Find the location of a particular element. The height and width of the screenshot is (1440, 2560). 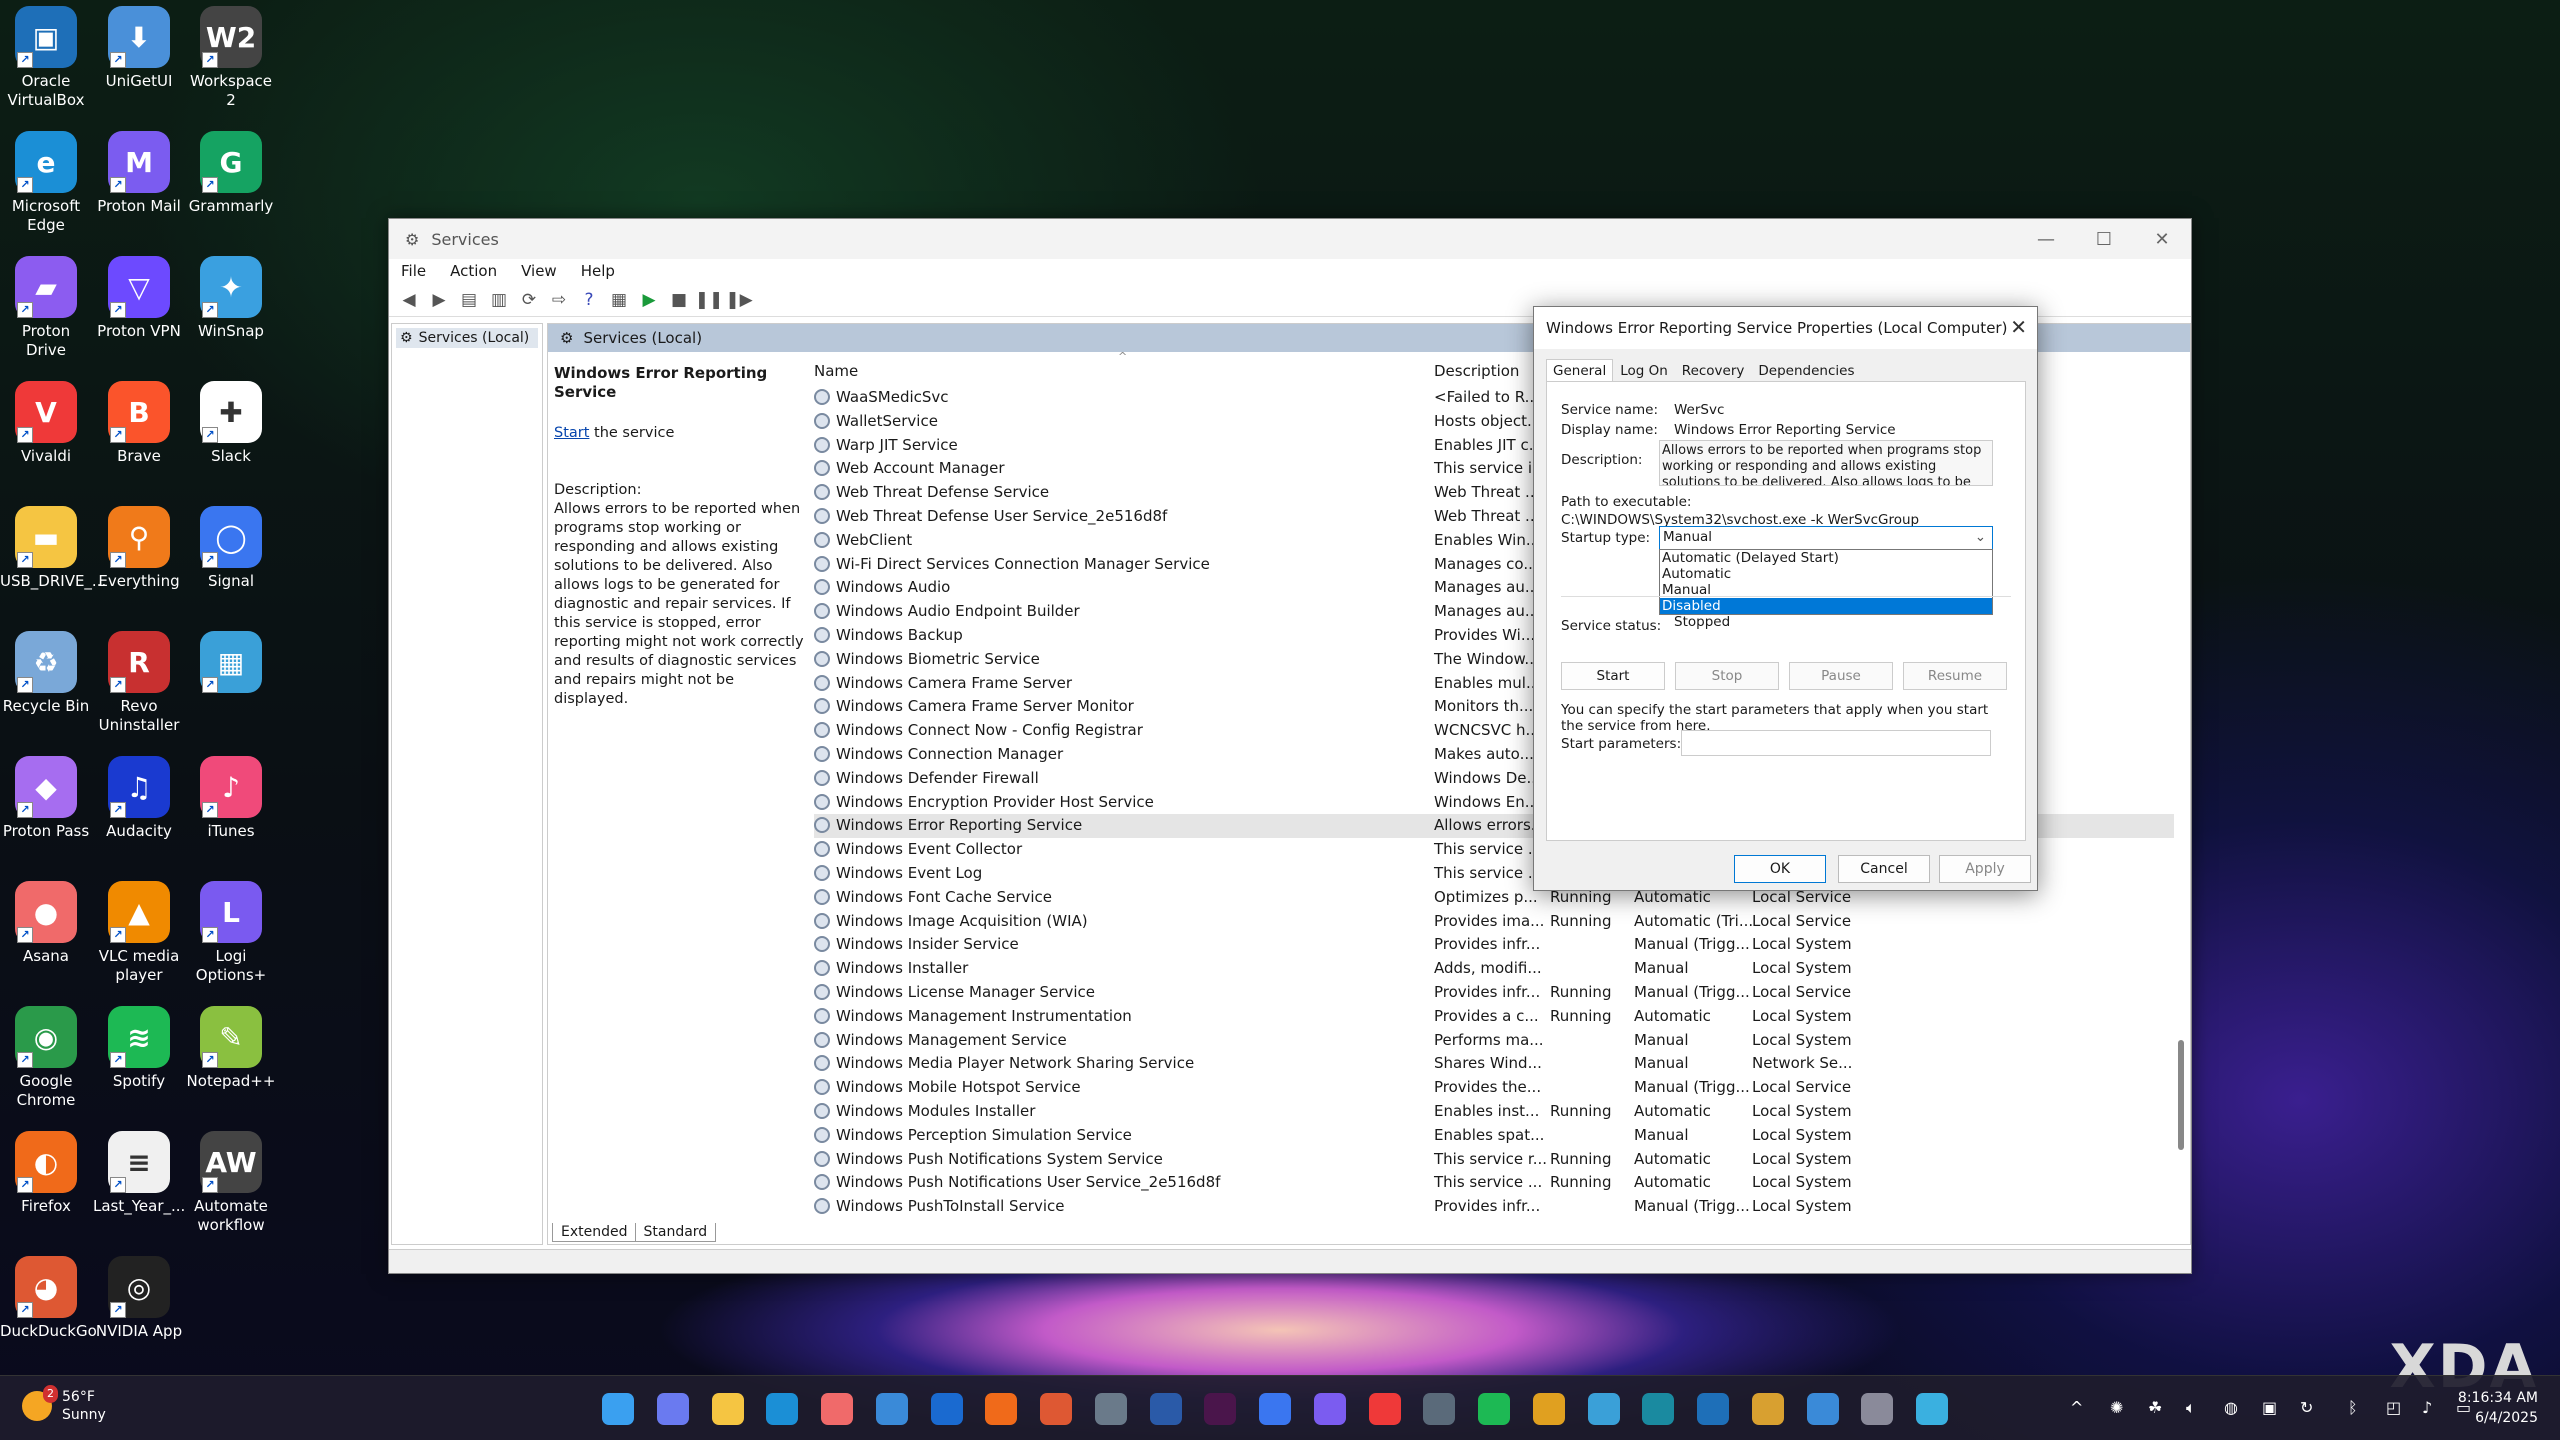

signal-icon is located at coordinates (1275, 1409).